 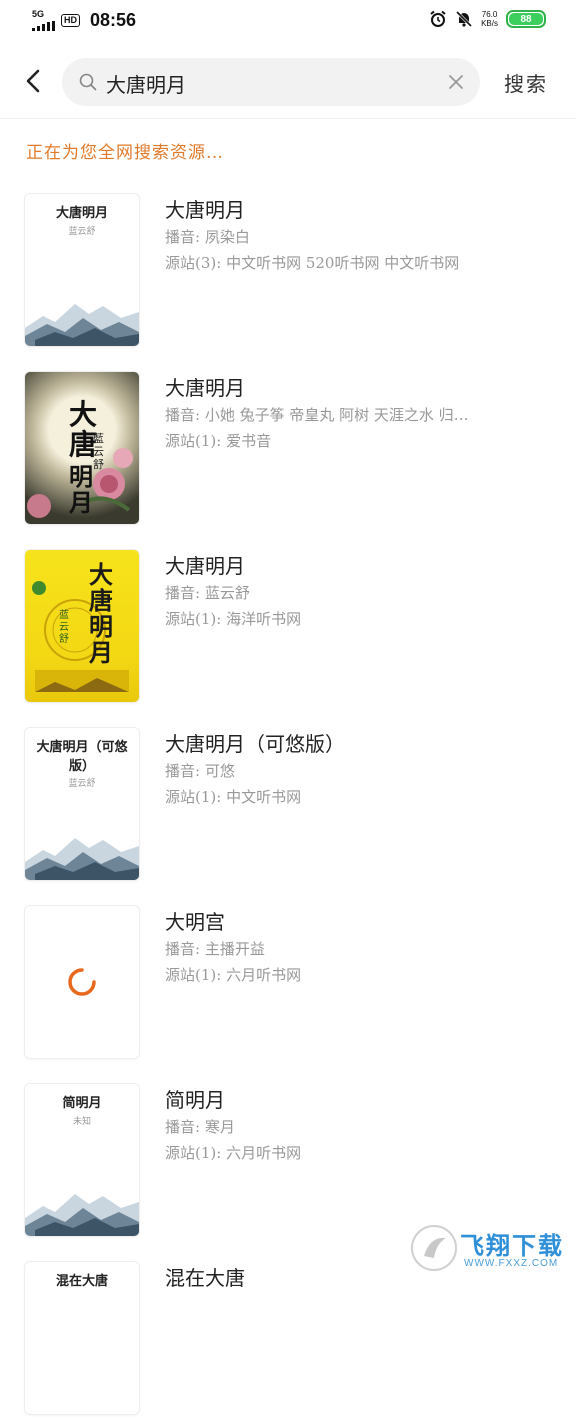 I want to click on result-item: 简明月 未知 简明月 播音: 寒月 源站(1): 六月听书网, so click(x=288, y=1164).